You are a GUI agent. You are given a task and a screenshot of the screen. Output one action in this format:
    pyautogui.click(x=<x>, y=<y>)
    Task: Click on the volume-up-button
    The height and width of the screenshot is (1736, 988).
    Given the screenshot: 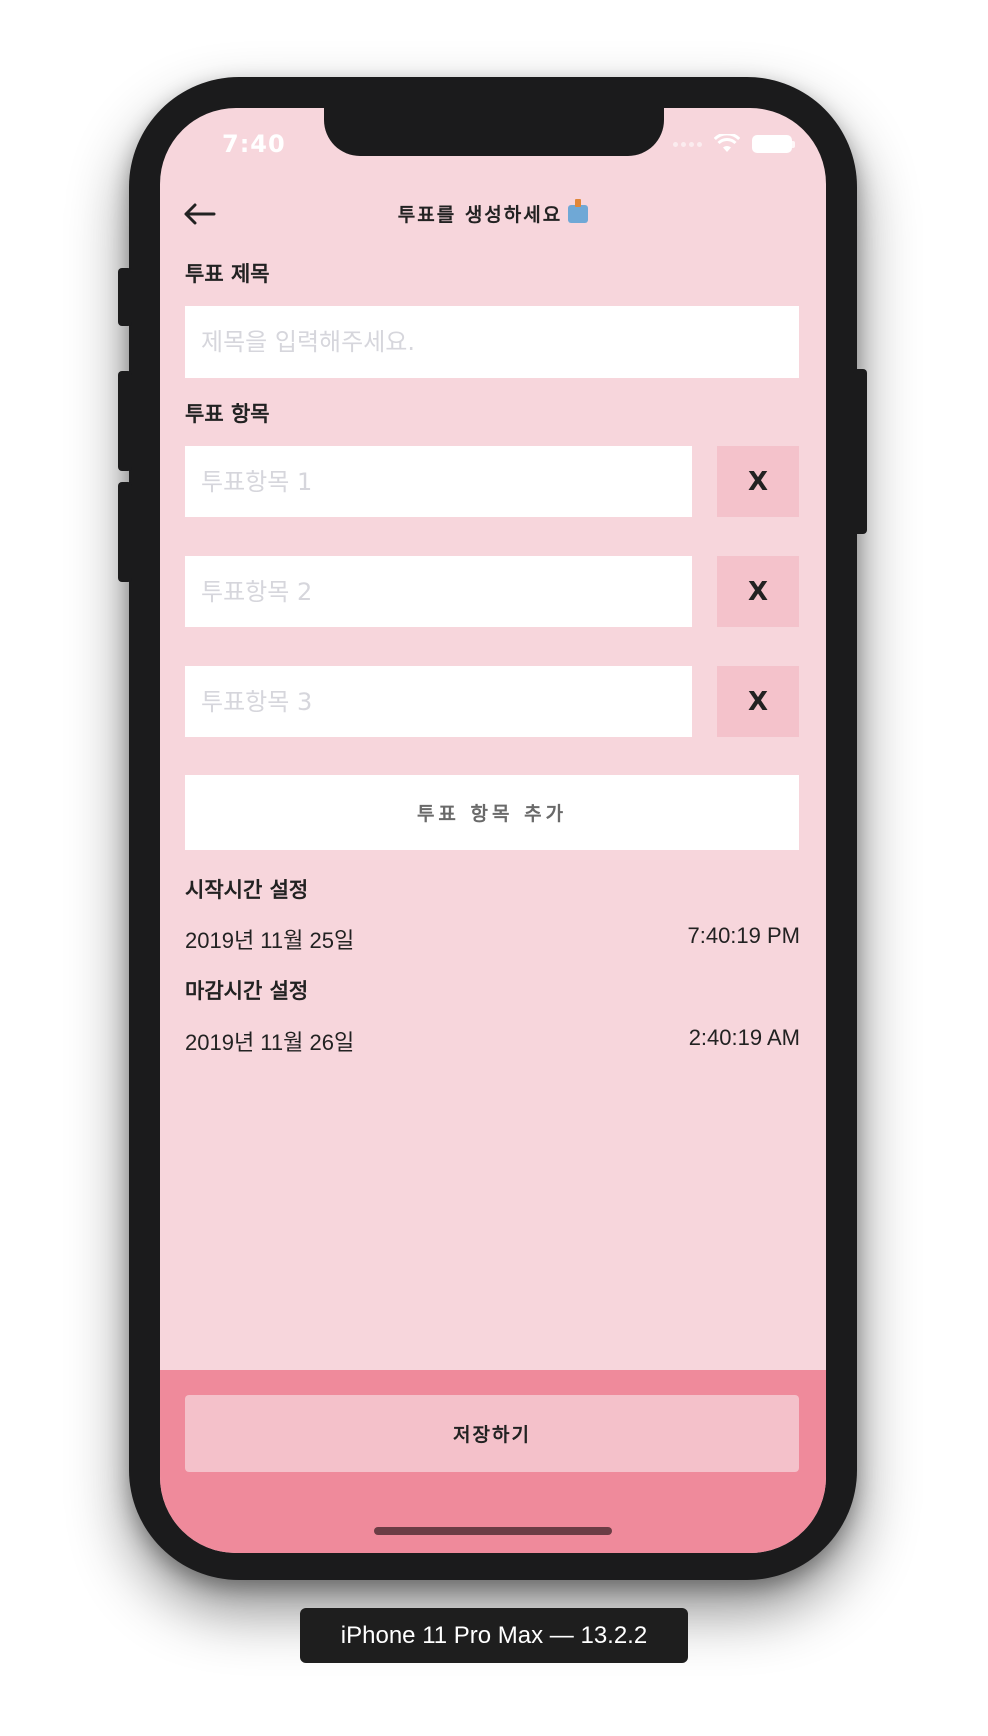 What is the action you would take?
    pyautogui.click(x=125, y=421)
    